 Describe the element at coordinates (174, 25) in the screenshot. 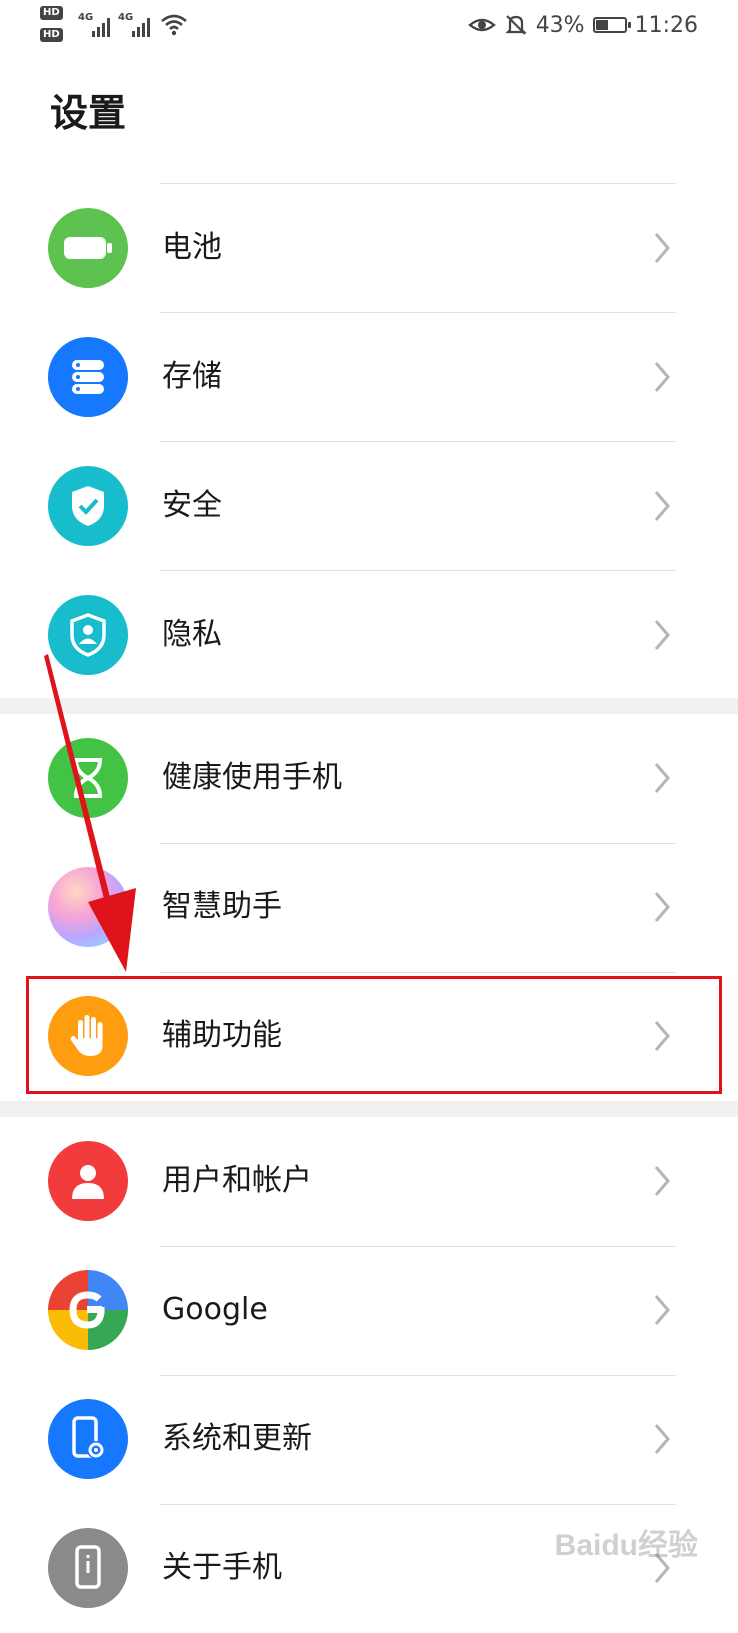

I see `wifi-icon` at that location.